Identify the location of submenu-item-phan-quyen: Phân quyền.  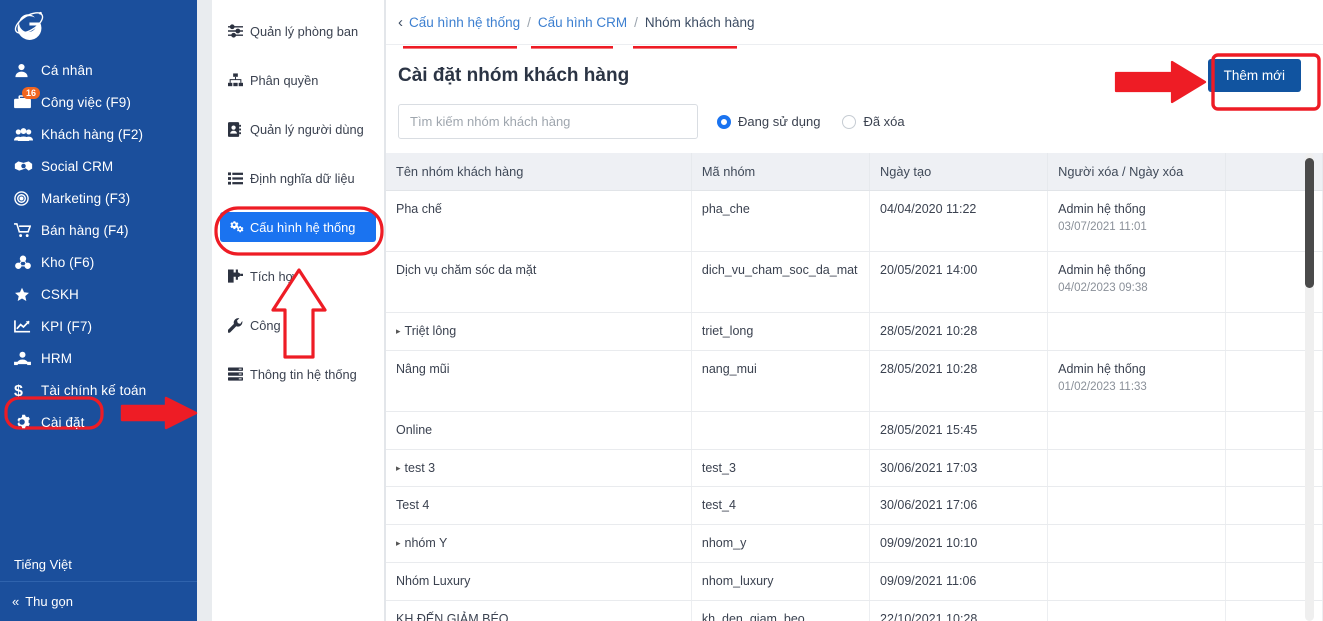
(298, 80).